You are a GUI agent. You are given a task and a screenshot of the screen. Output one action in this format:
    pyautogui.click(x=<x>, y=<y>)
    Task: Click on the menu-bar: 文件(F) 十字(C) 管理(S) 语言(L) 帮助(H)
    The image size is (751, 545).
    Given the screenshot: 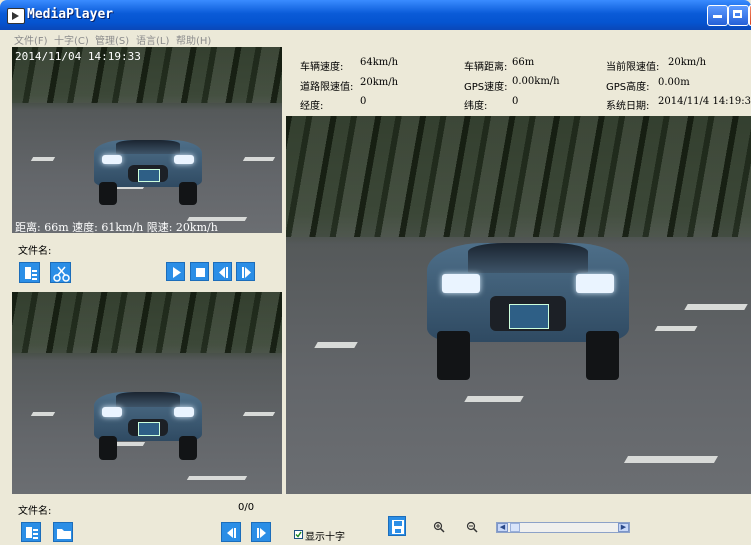 What is the action you would take?
    pyautogui.click(x=375, y=38)
    